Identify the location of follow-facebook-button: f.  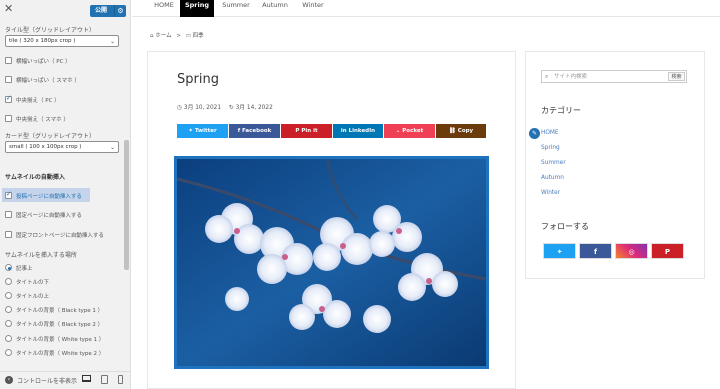
(595, 251).